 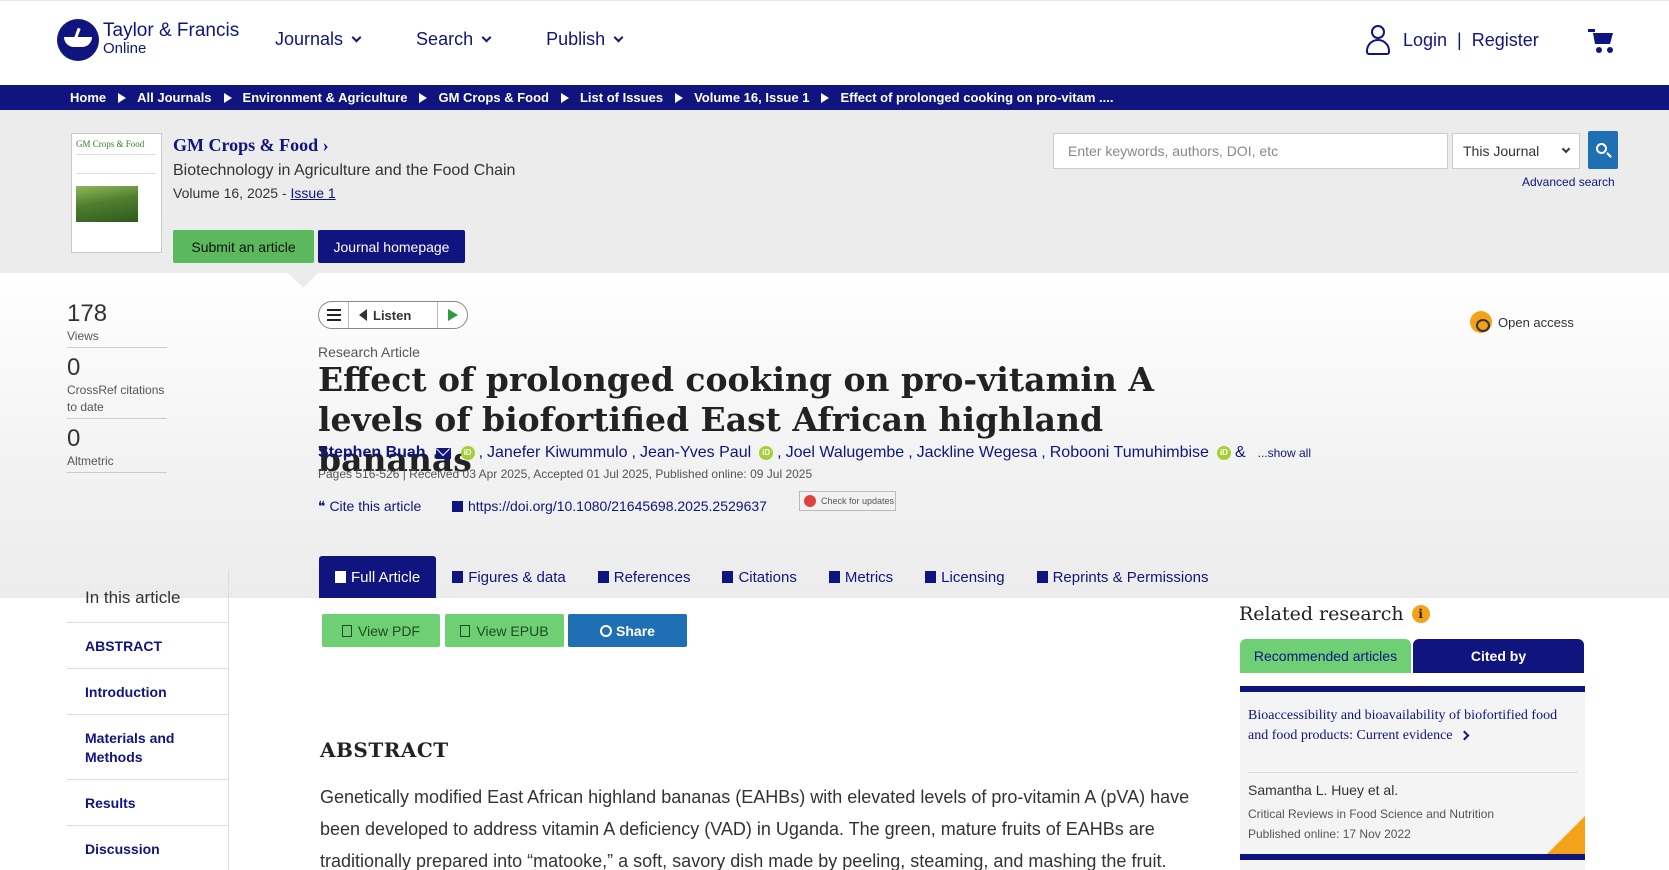 What do you see at coordinates (147, 692) in the screenshot?
I see `toc-item-introduction: Introduction` at bounding box center [147, 692].